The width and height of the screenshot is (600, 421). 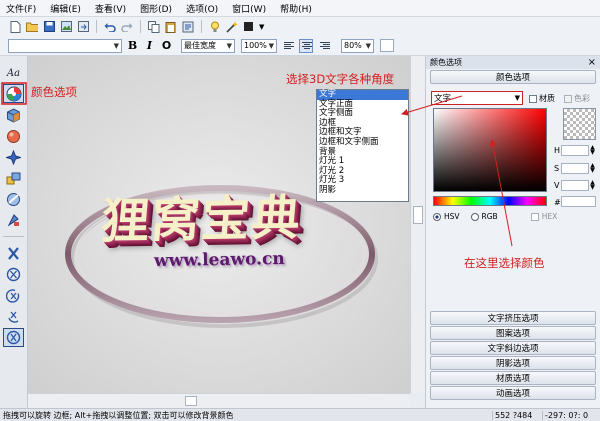 I want to click on arrow-to-dropdown, so click(x=432, y=105).